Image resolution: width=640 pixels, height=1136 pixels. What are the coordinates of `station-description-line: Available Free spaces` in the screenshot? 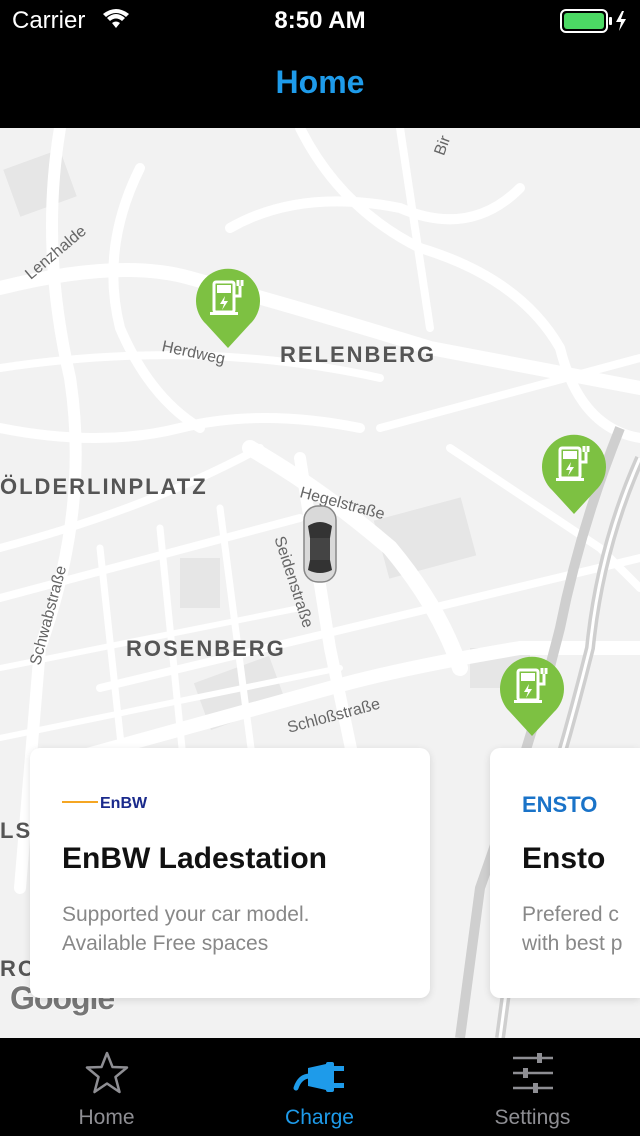 It's located at (165, 943).